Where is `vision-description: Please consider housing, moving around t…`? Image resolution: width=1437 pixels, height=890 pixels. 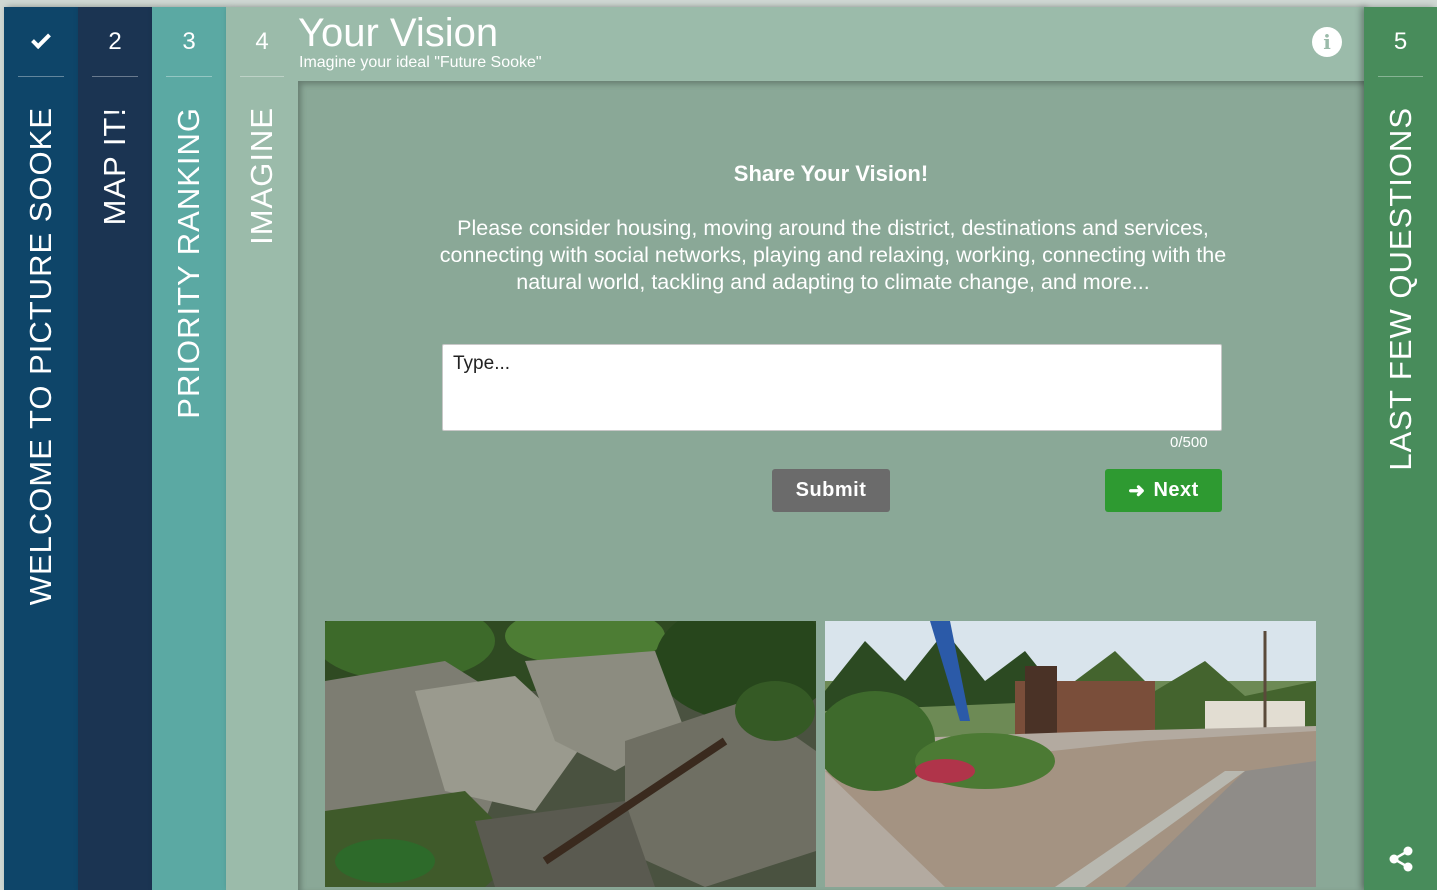
vision-description: Please consider housing, moving around t… is located at coordinates (833, 255).